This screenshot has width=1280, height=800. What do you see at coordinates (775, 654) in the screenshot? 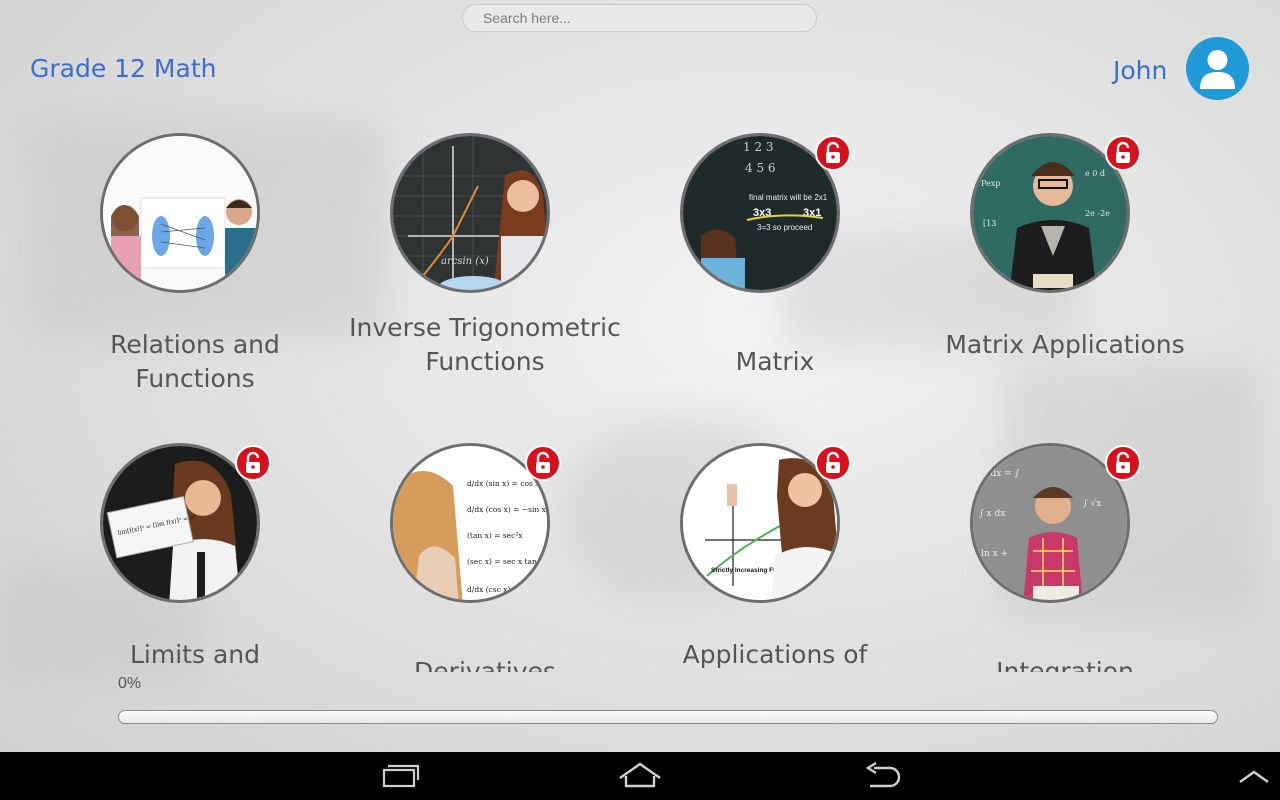
I see `topic-label: Applications of` at bounding box center [775, 654].